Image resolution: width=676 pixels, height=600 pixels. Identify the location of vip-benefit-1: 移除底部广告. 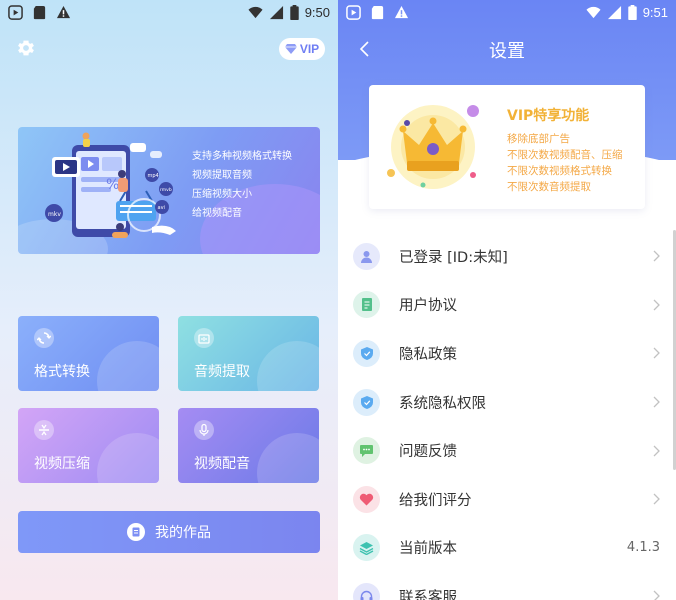
(538, 139).